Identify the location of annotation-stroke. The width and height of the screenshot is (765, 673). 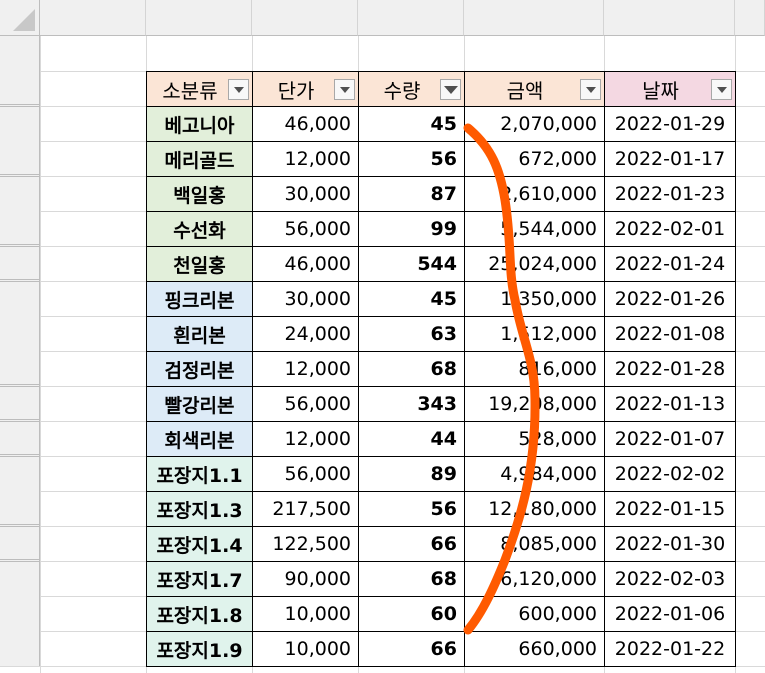
(501, 379).